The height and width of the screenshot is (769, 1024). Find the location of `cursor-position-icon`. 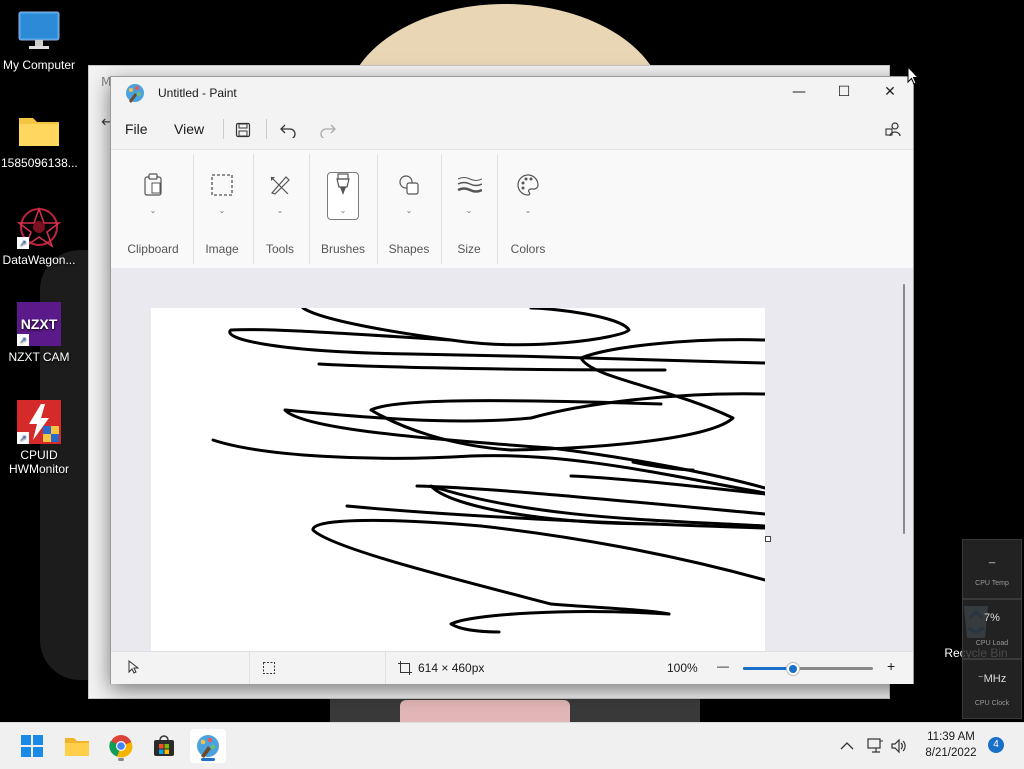

cursor-position-icon is located at coordinates (133, 669).